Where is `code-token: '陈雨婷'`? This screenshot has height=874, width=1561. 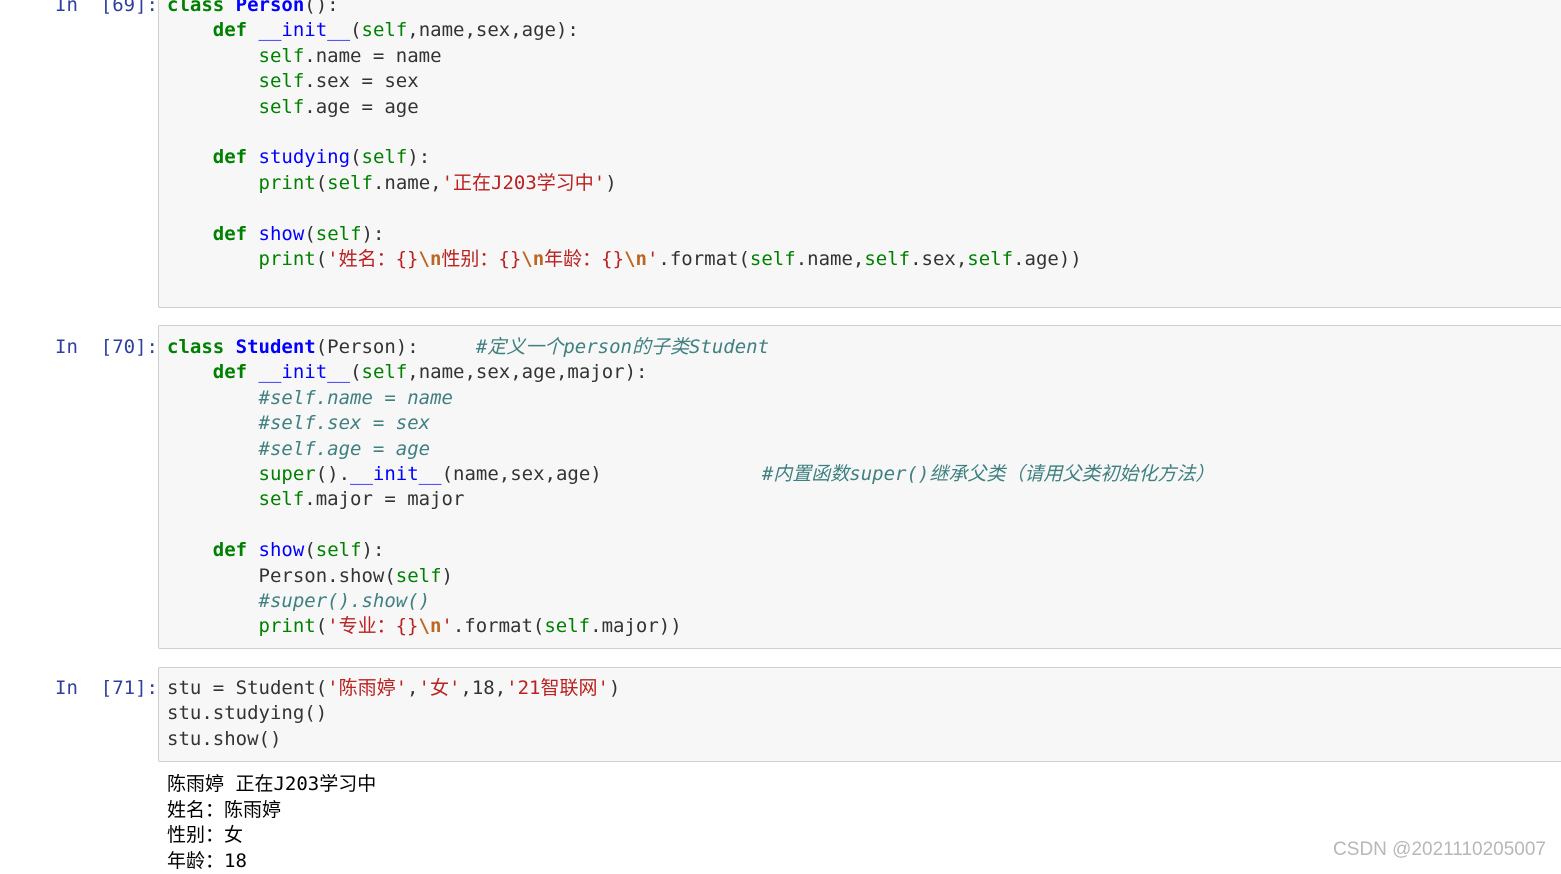 code-token: '陈雨婷' is located at coordinates (367, 688).